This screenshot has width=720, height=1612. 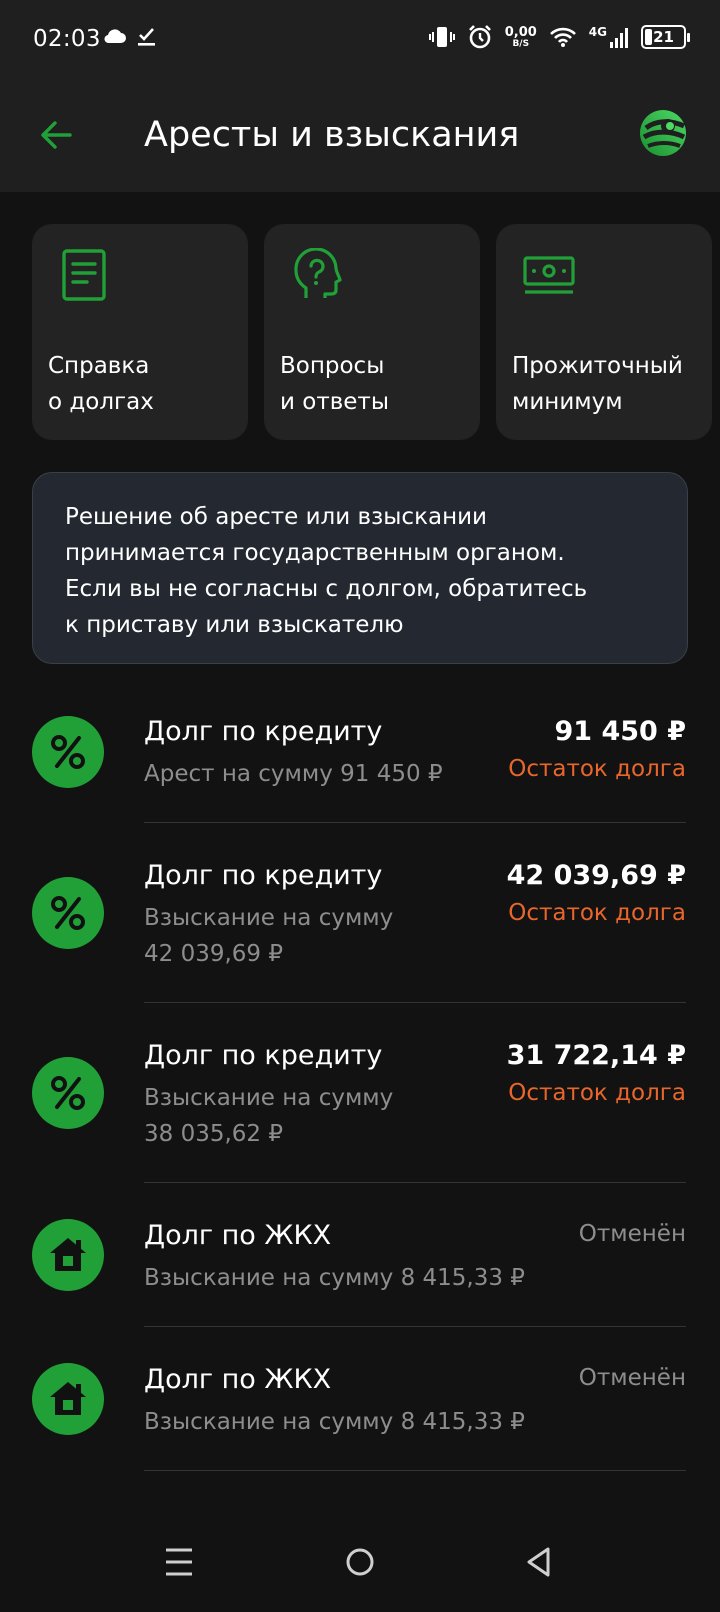 What do you see at coordinates (620, 731) in the screenshot?
I see `debt-amount: 91 450 ₽` at bounding box center [620, 731].